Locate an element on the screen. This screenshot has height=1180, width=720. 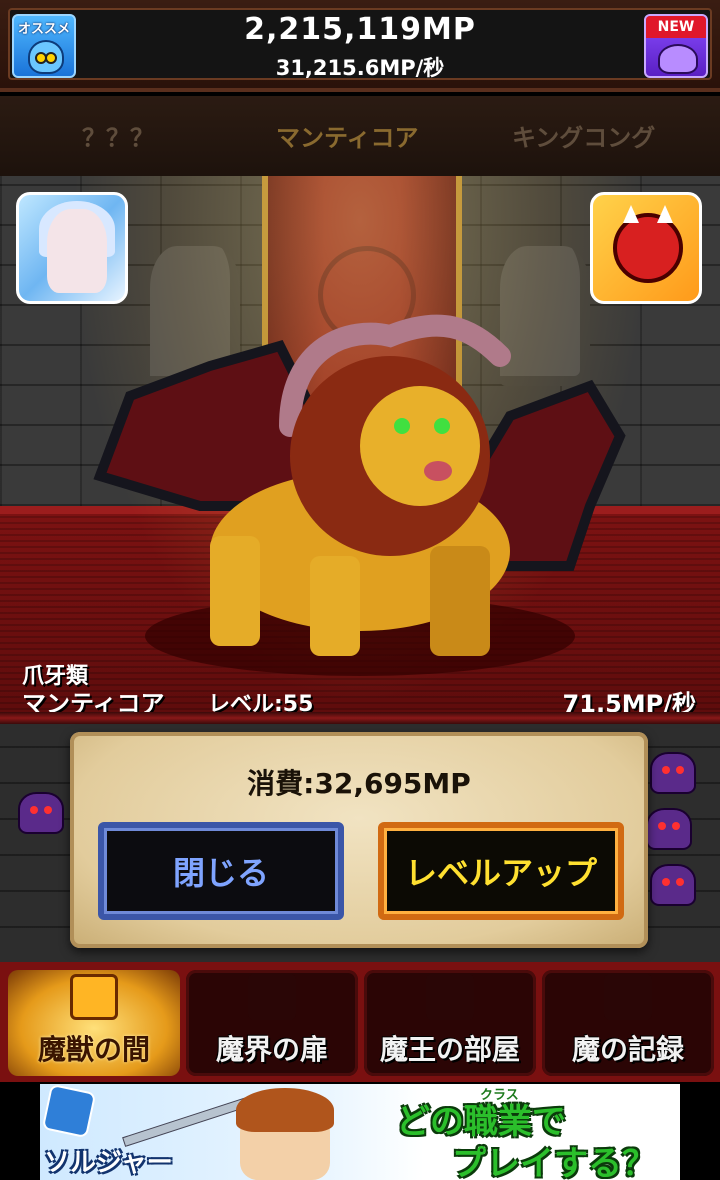
new-button: NEW is located at coordinates (676, 46).